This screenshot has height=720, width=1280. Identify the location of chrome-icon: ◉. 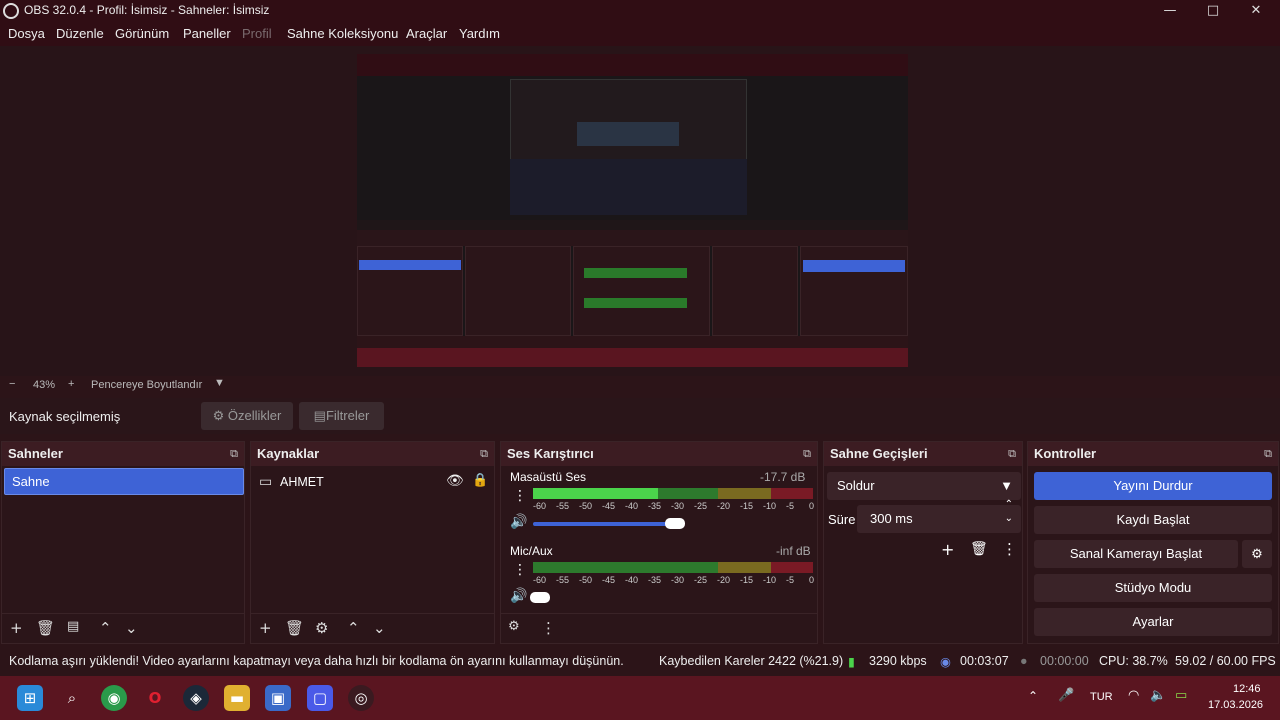
(114, 698).